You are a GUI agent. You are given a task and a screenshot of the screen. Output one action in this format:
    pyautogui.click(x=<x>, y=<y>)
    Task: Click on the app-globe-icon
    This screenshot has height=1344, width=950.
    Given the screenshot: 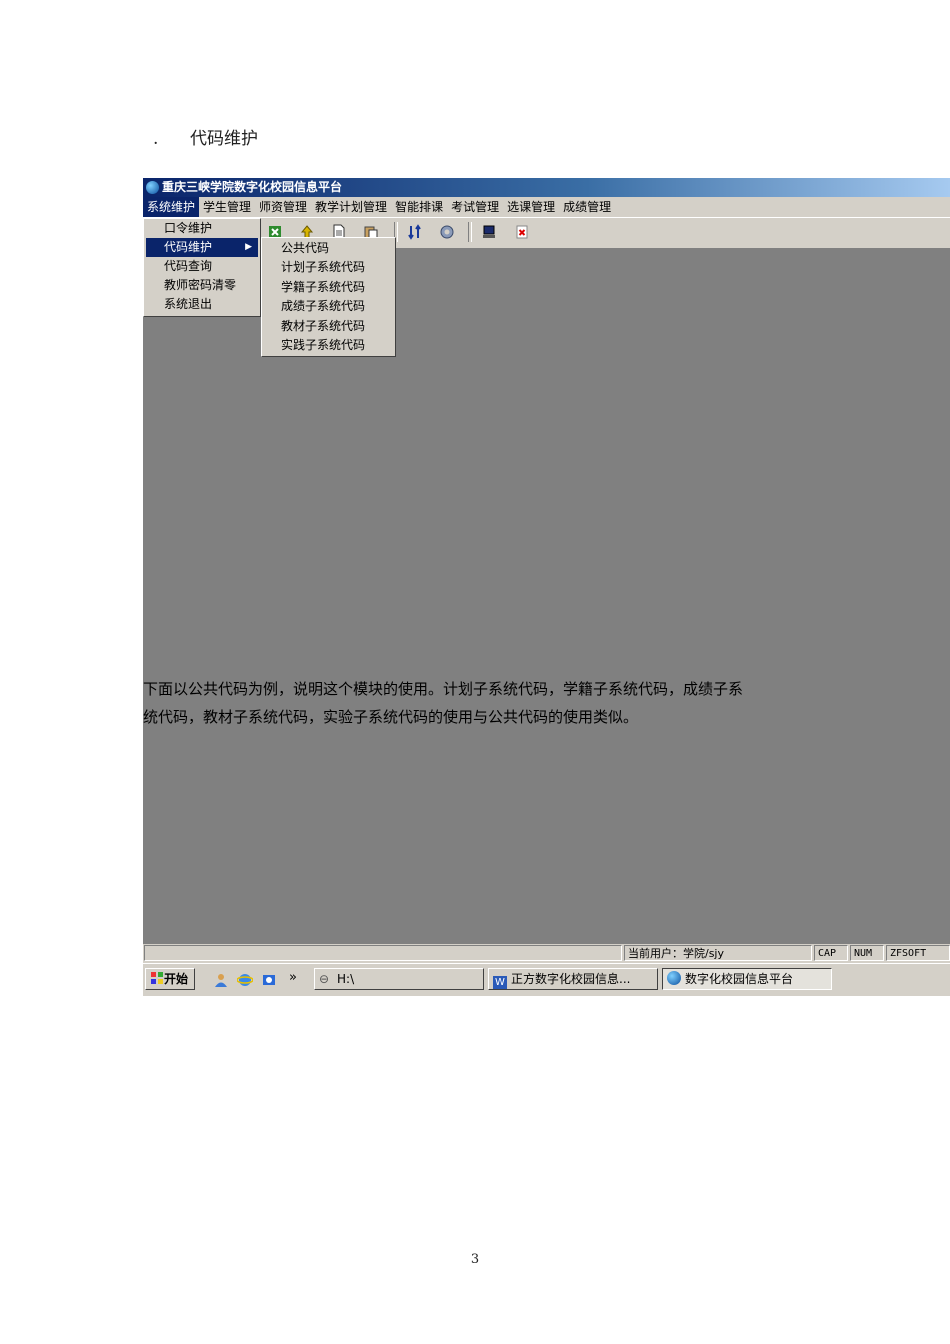 What is the action you would take?
    pyautogui.click(x=152, y=187)
    